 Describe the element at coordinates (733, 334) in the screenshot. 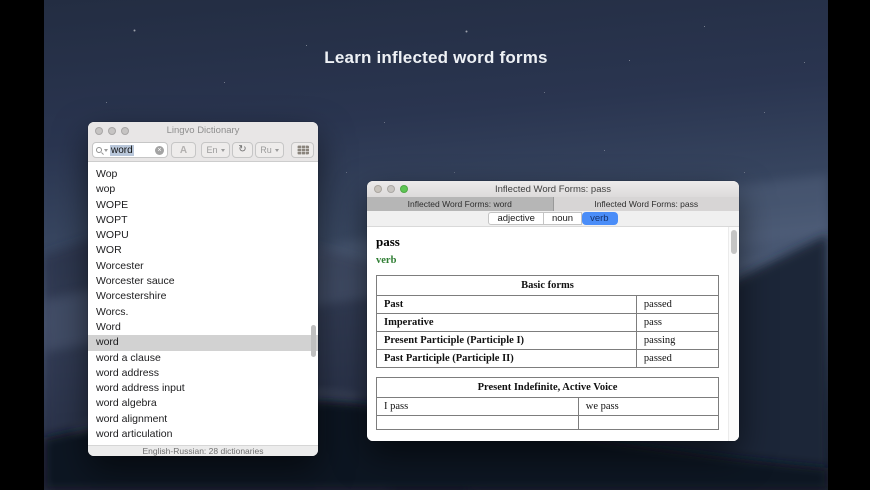

I see `content-scrollbar` at that location.